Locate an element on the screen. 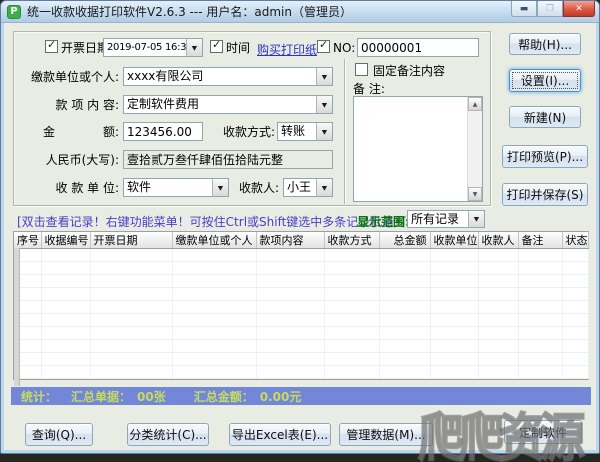 The width and height of the screenshot is (600, 462). close-button: ✕ is located at coordinates (579, 9).